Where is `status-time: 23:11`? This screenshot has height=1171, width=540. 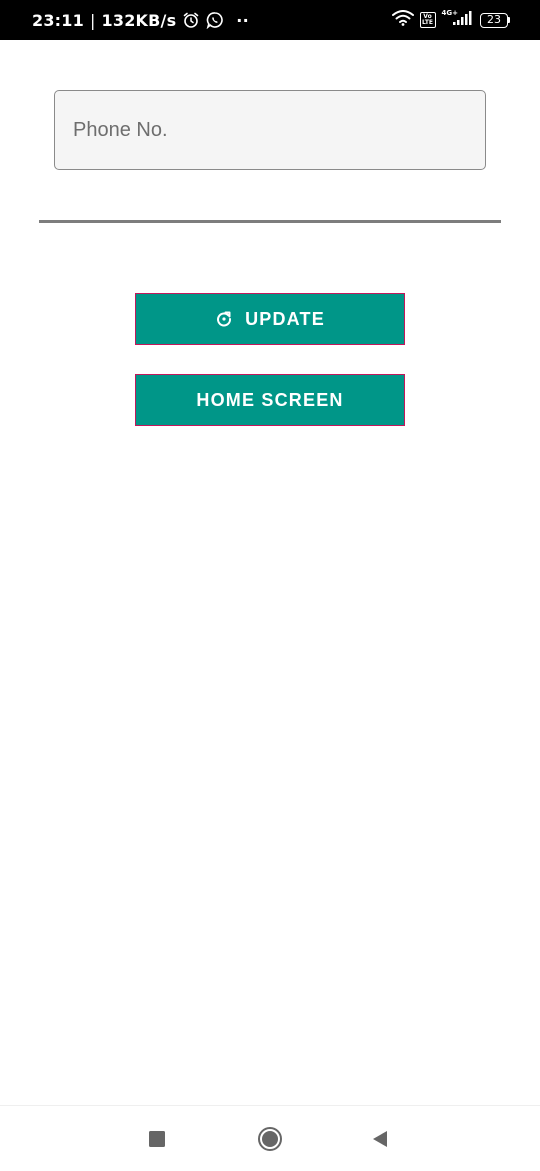
status-time: 23:11 is located at coordinates (58, 20).